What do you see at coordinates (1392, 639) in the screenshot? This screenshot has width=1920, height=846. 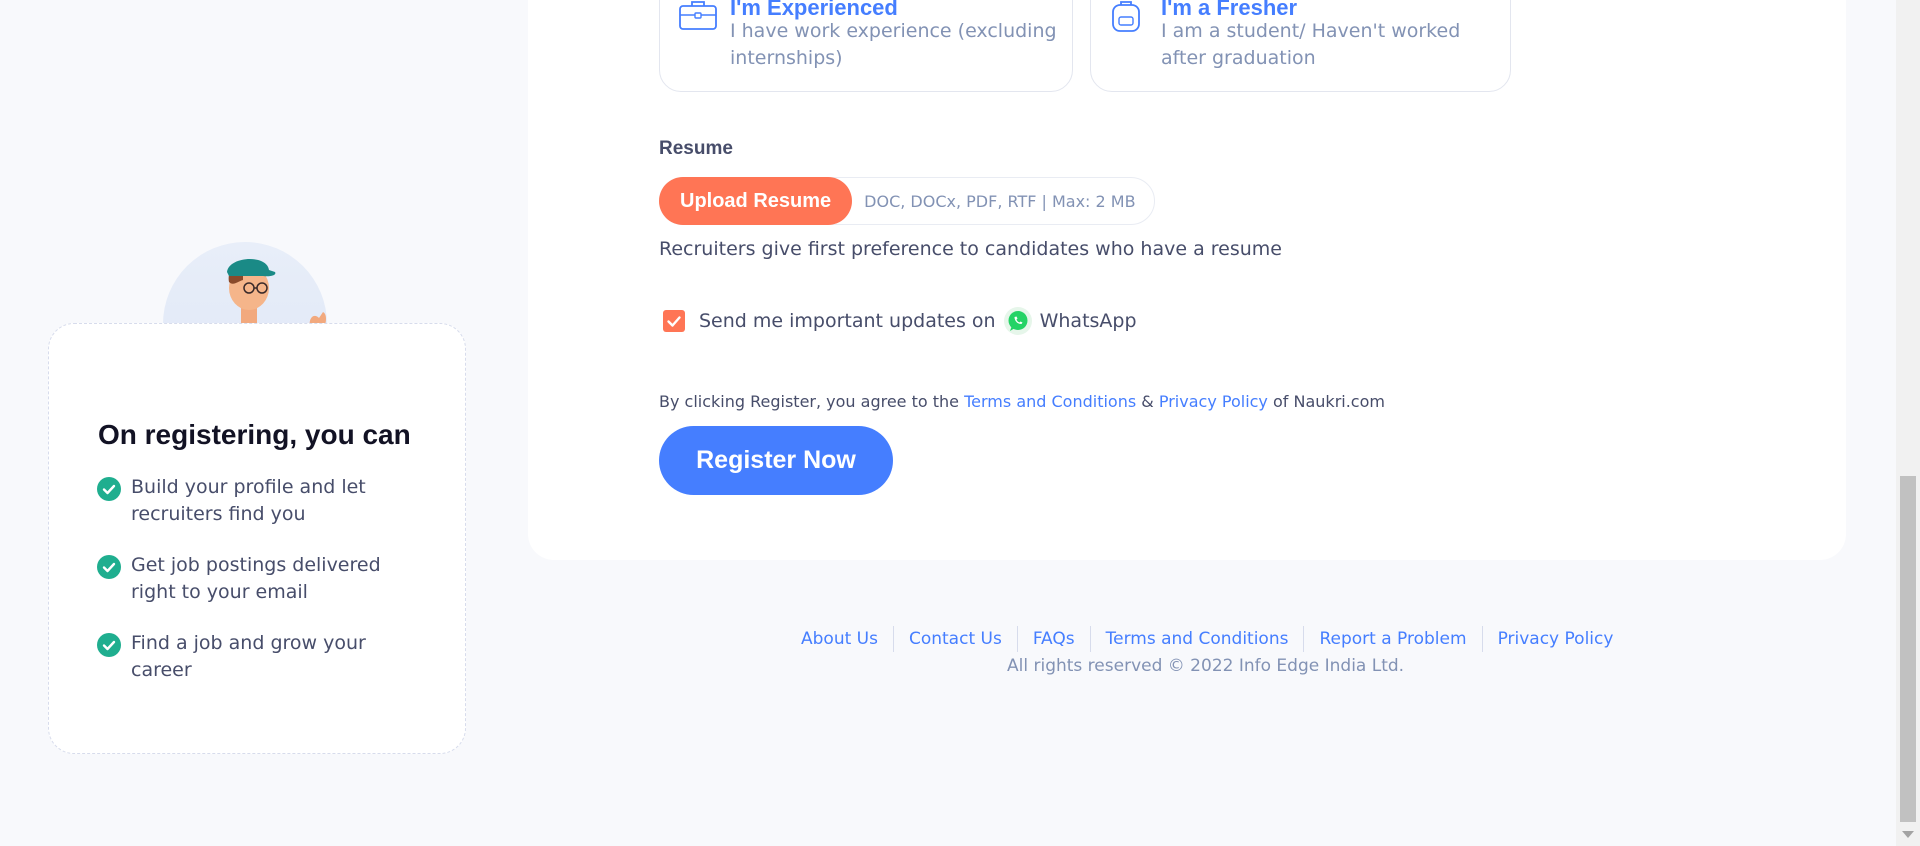 I see `footer-link-report-problem: Report a Problem` at bounding box center [1392, 639].